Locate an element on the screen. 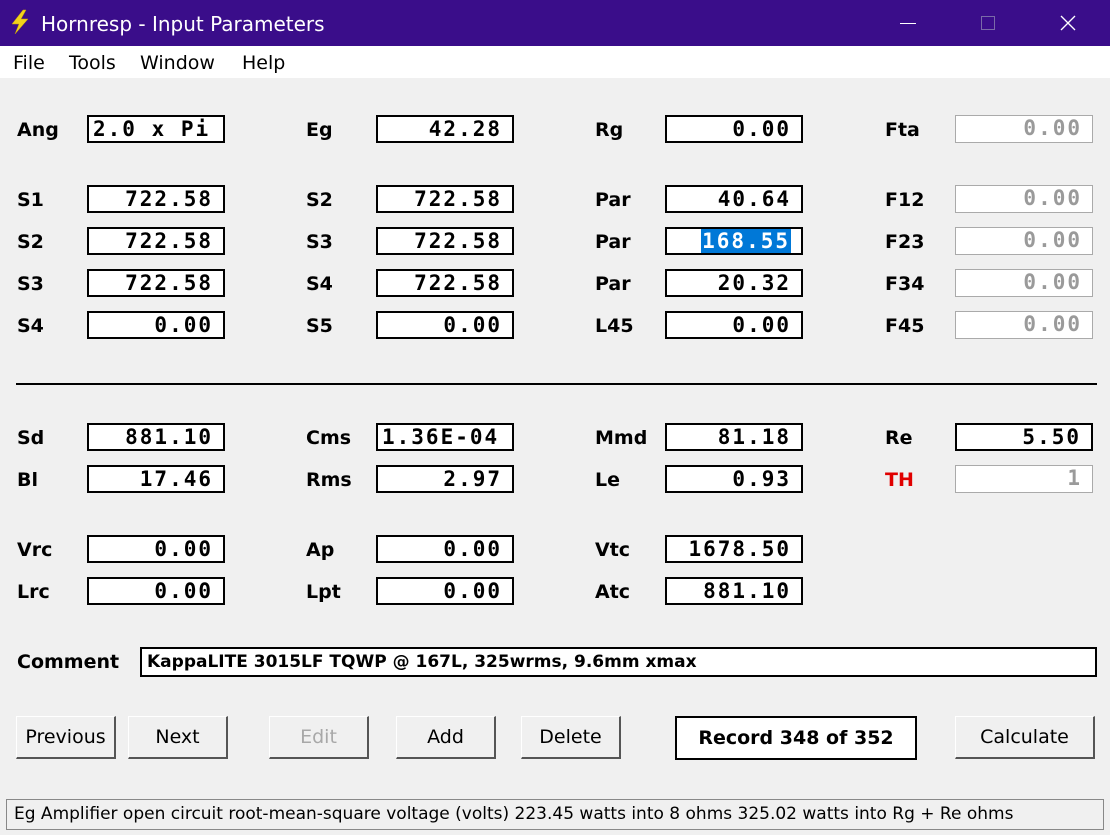  field-s3: 722.58 is located at coordinates (445, 241).